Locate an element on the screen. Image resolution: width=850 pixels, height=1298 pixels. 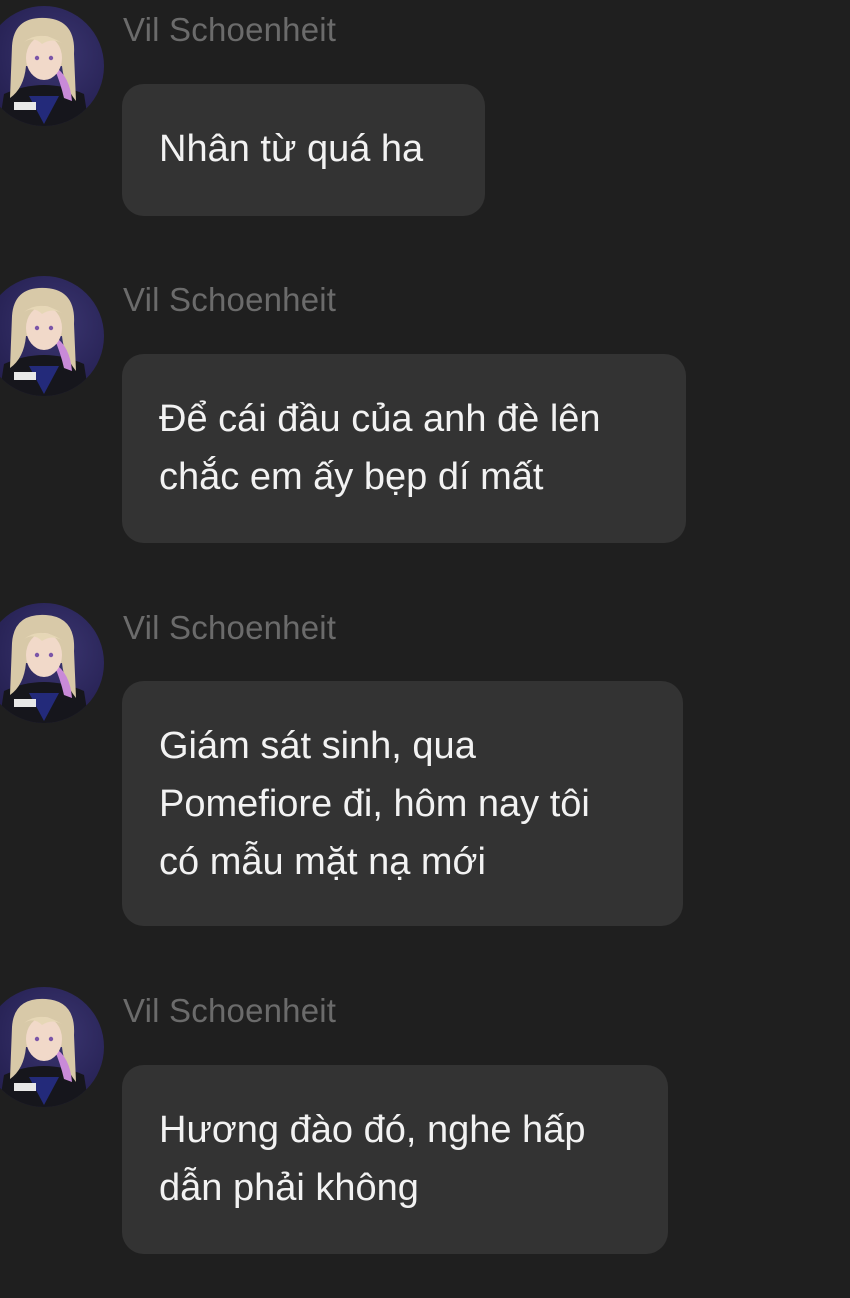
message-text-line: Hương đào đó, nghe hấp is located at coordinates (372, 1130).